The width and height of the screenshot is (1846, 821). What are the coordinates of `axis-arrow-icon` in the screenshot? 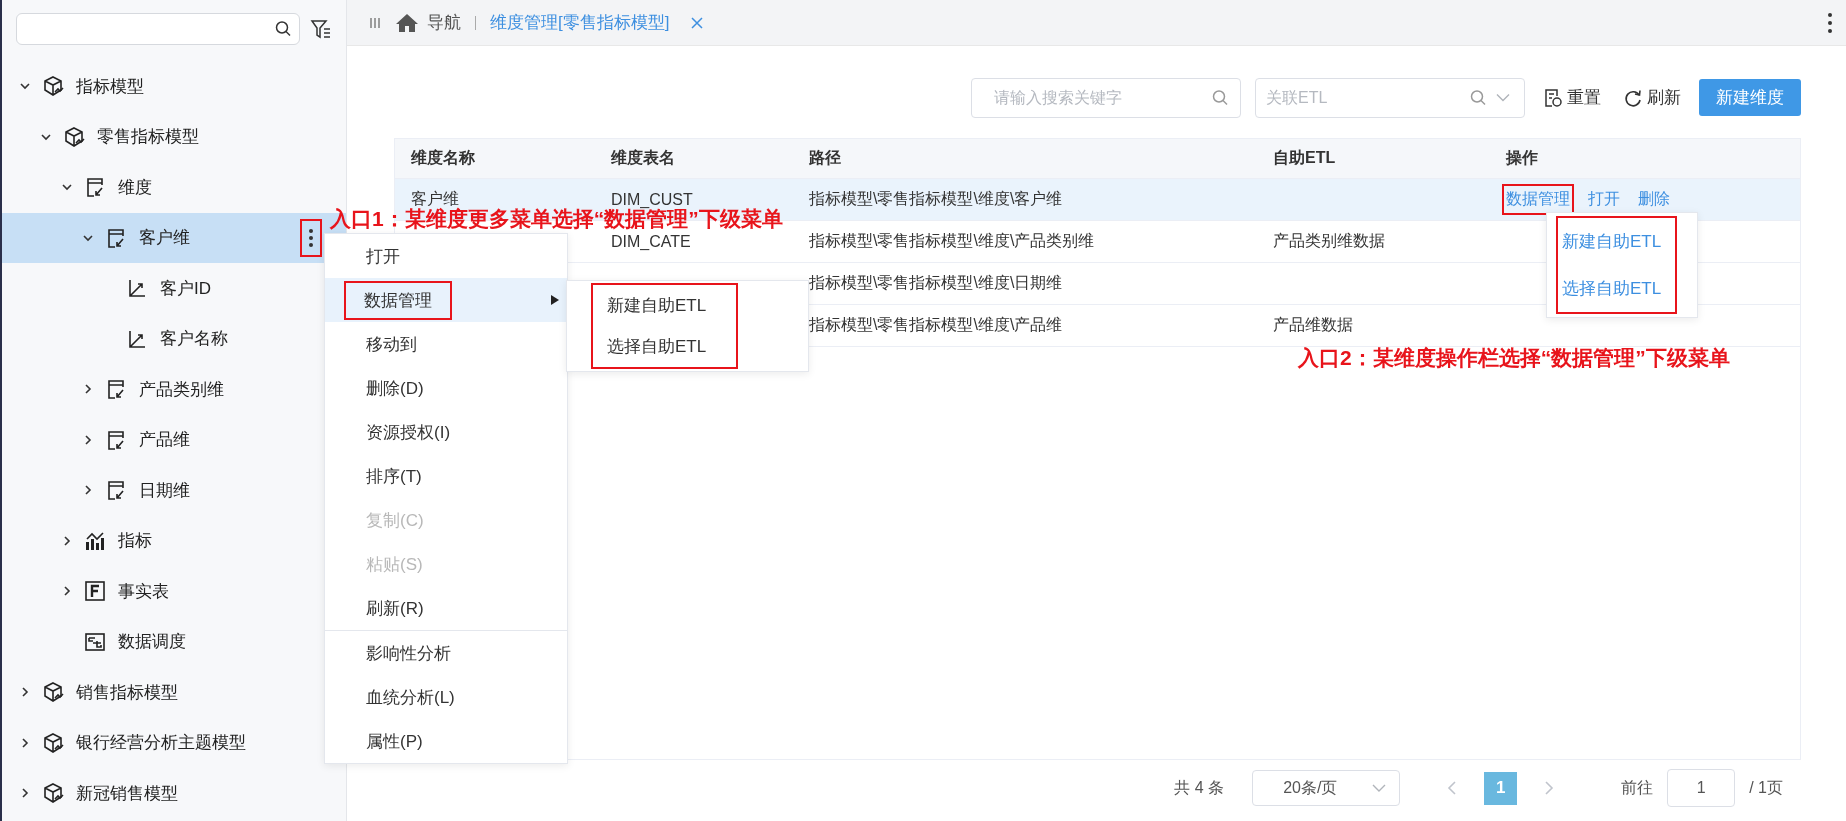 It's located at (137, 288).